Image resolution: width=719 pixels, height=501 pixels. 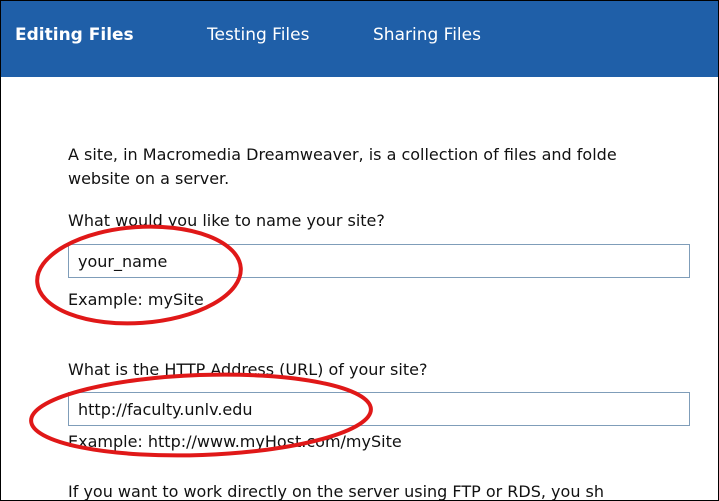 I want to click on site-url-example: Example: http://www.myHost.com/mySite, so click(x=235, y=441).